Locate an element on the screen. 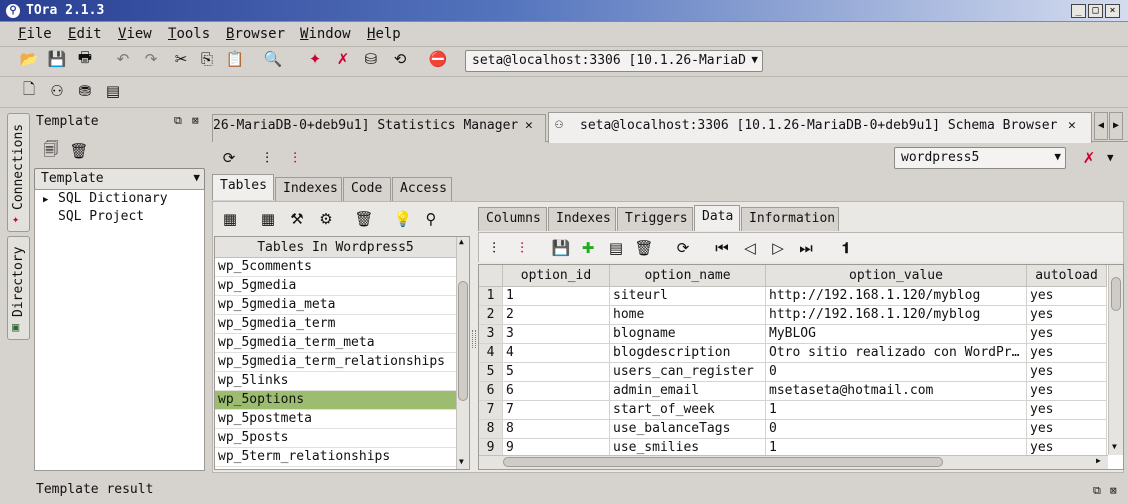 Image resolution: width=1128 pixels, height=504 pixels. option-name-cell: home is located at coordinates (688, 315).